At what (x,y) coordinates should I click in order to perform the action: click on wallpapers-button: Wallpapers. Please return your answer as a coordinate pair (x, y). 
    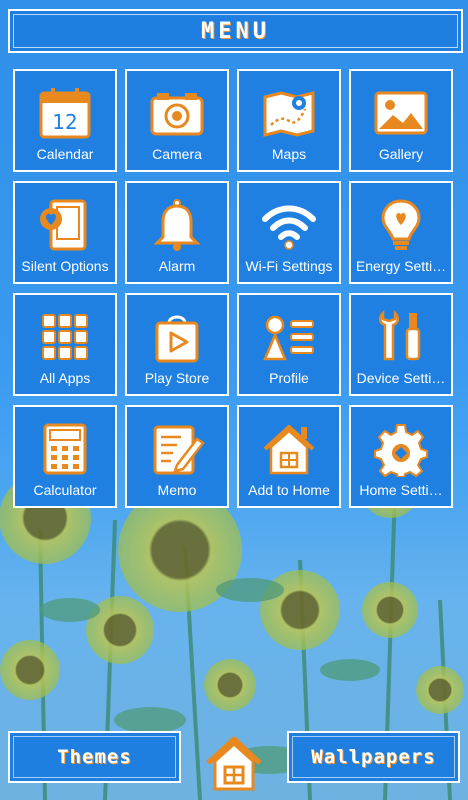
    Looking at the image, I should click on (373, 757).